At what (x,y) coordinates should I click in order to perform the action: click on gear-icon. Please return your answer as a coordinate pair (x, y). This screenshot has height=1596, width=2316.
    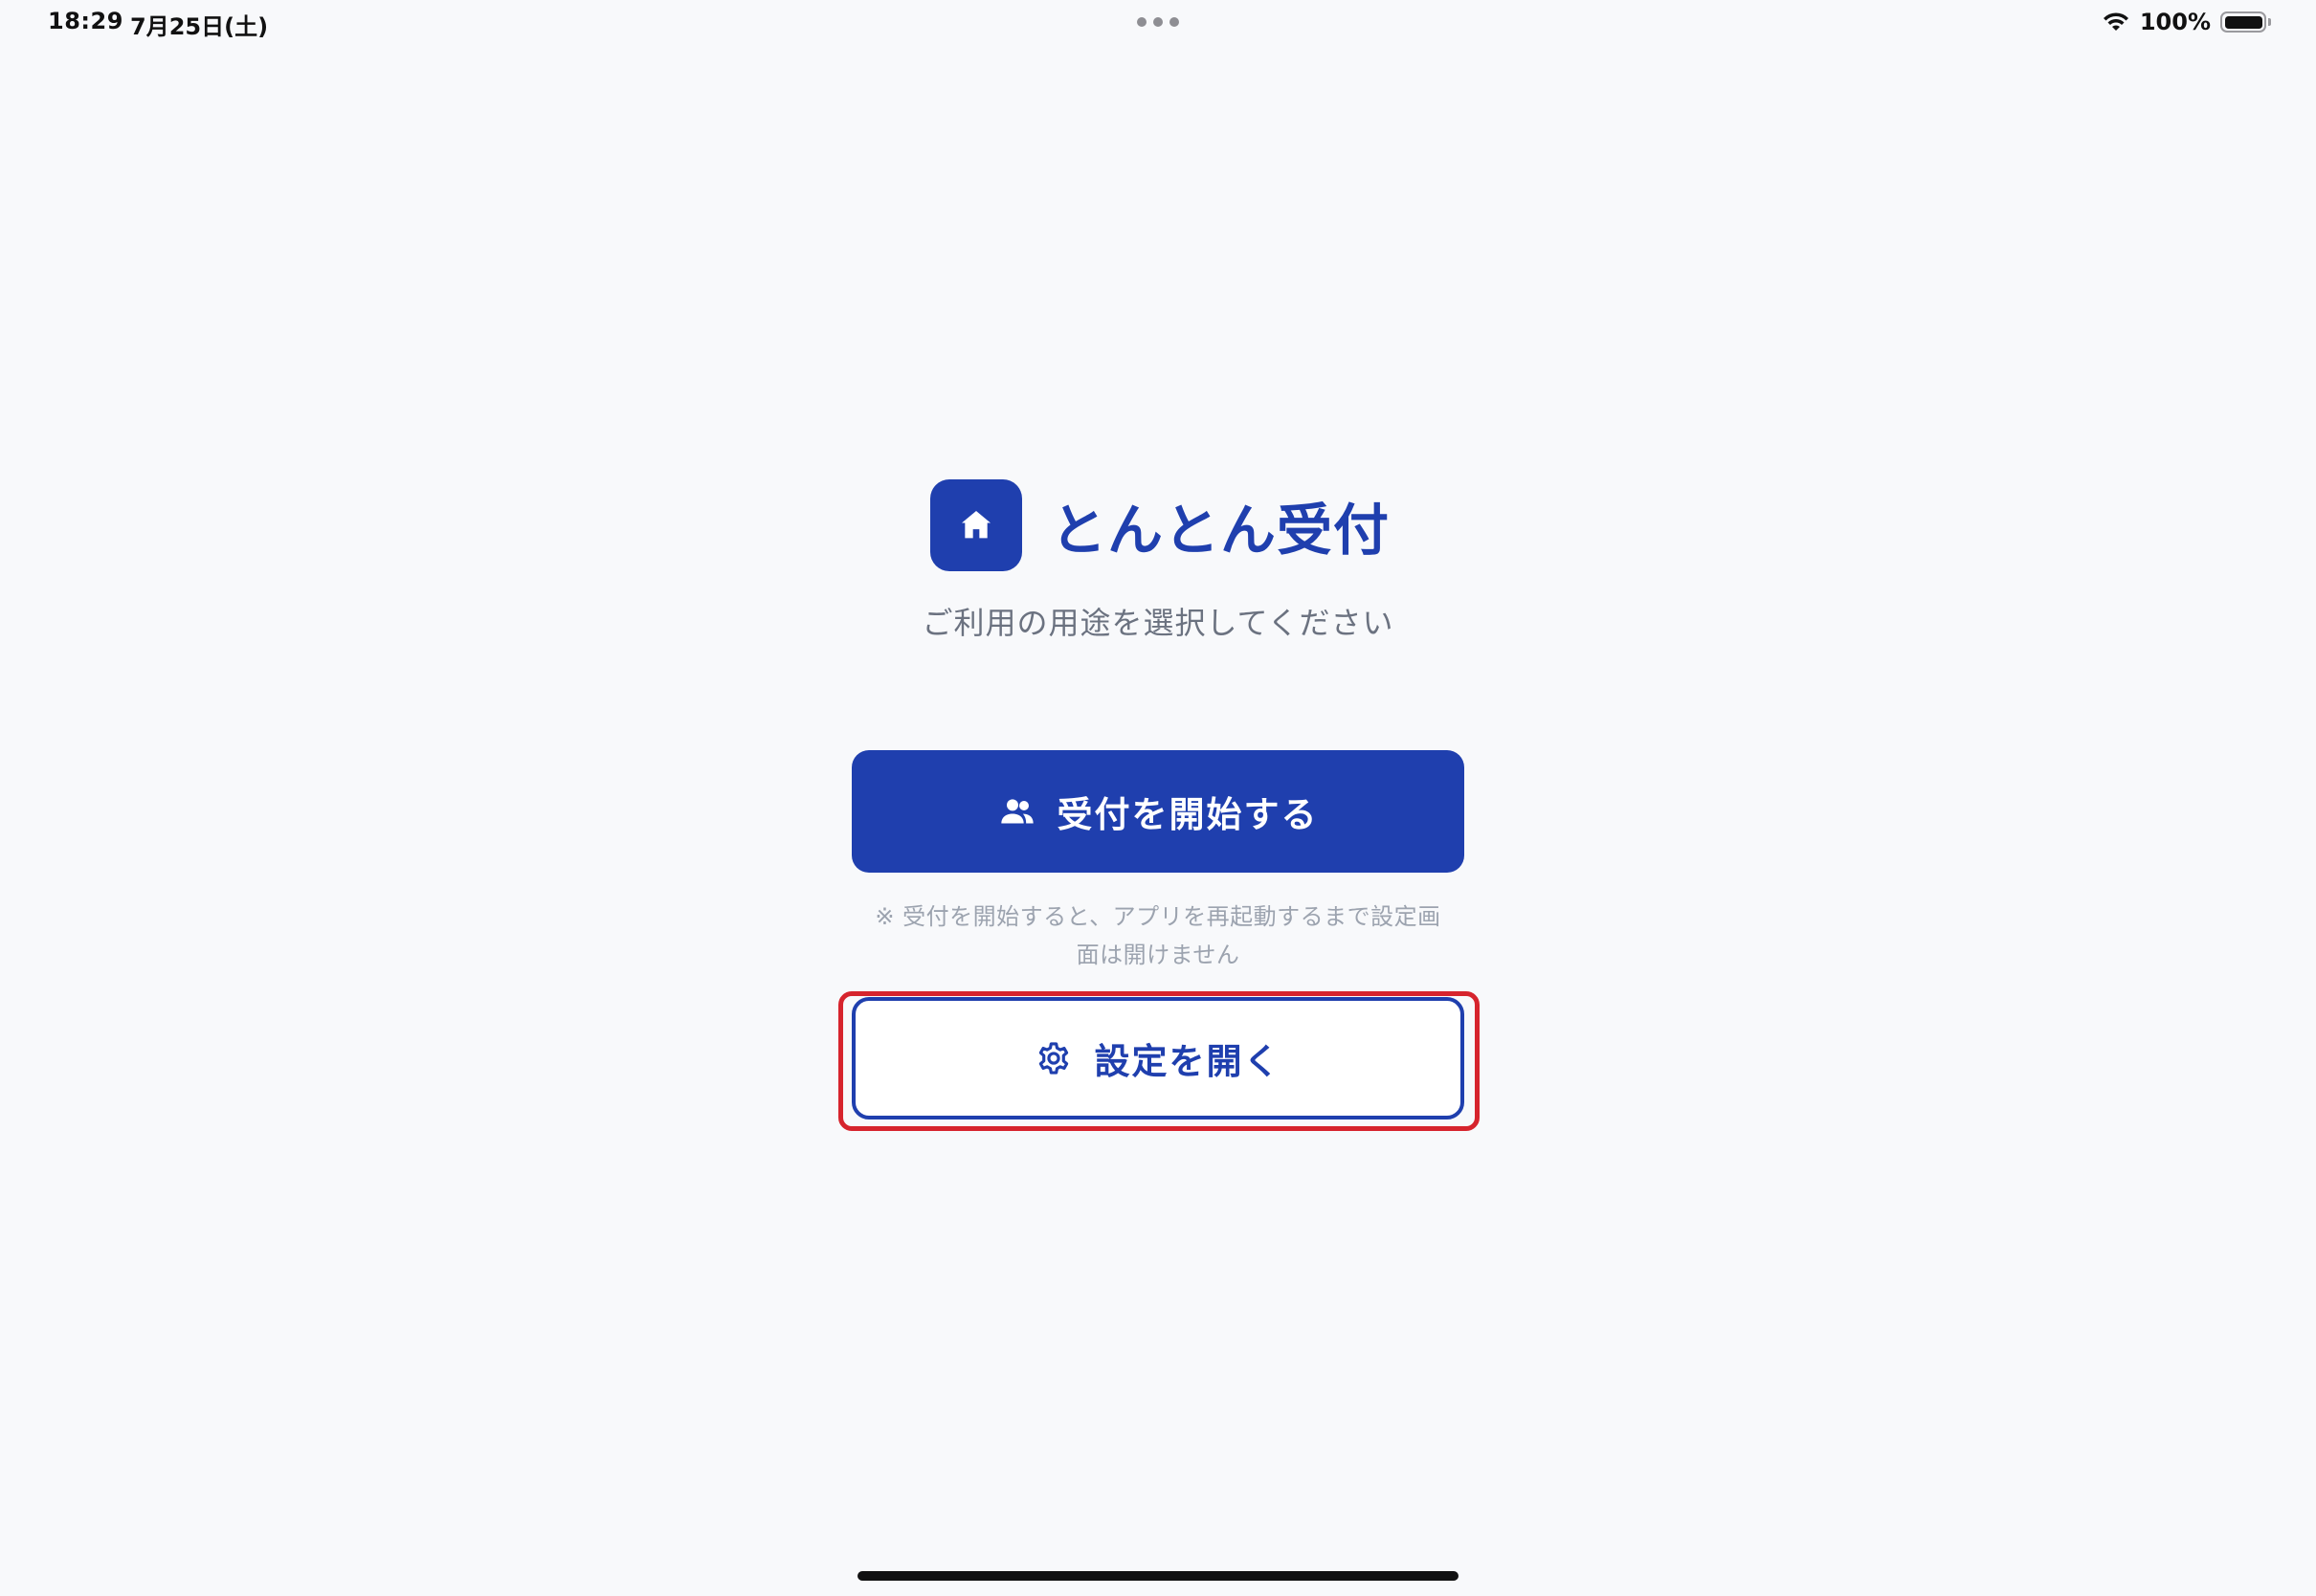
    Looking at the image, I should click on (1053, 1059).